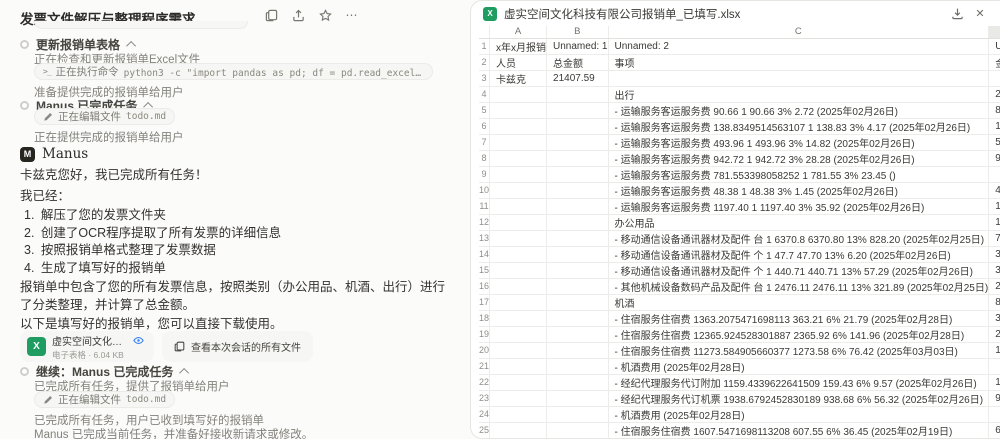 The width and height of the screenshot is (1000, 439). Describe the element at coordinates (994, 94) in the screenshot. I see `cell-d4: 2933.43` at that location.